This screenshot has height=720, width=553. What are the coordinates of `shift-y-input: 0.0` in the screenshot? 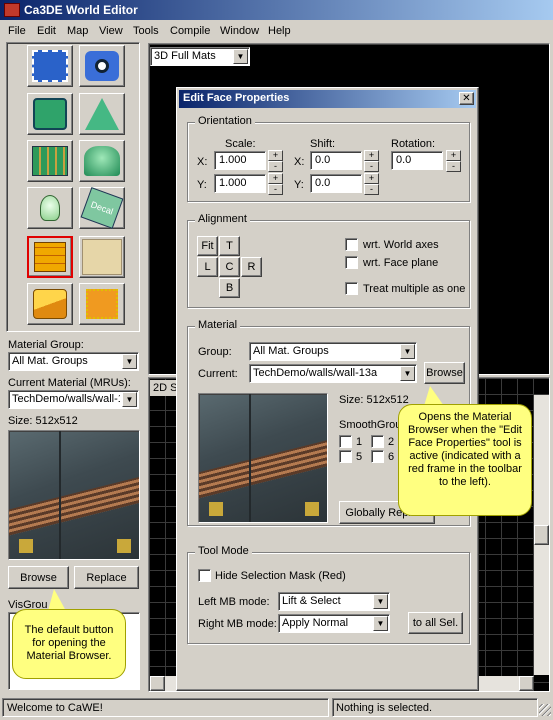 It's located at (336, 183).